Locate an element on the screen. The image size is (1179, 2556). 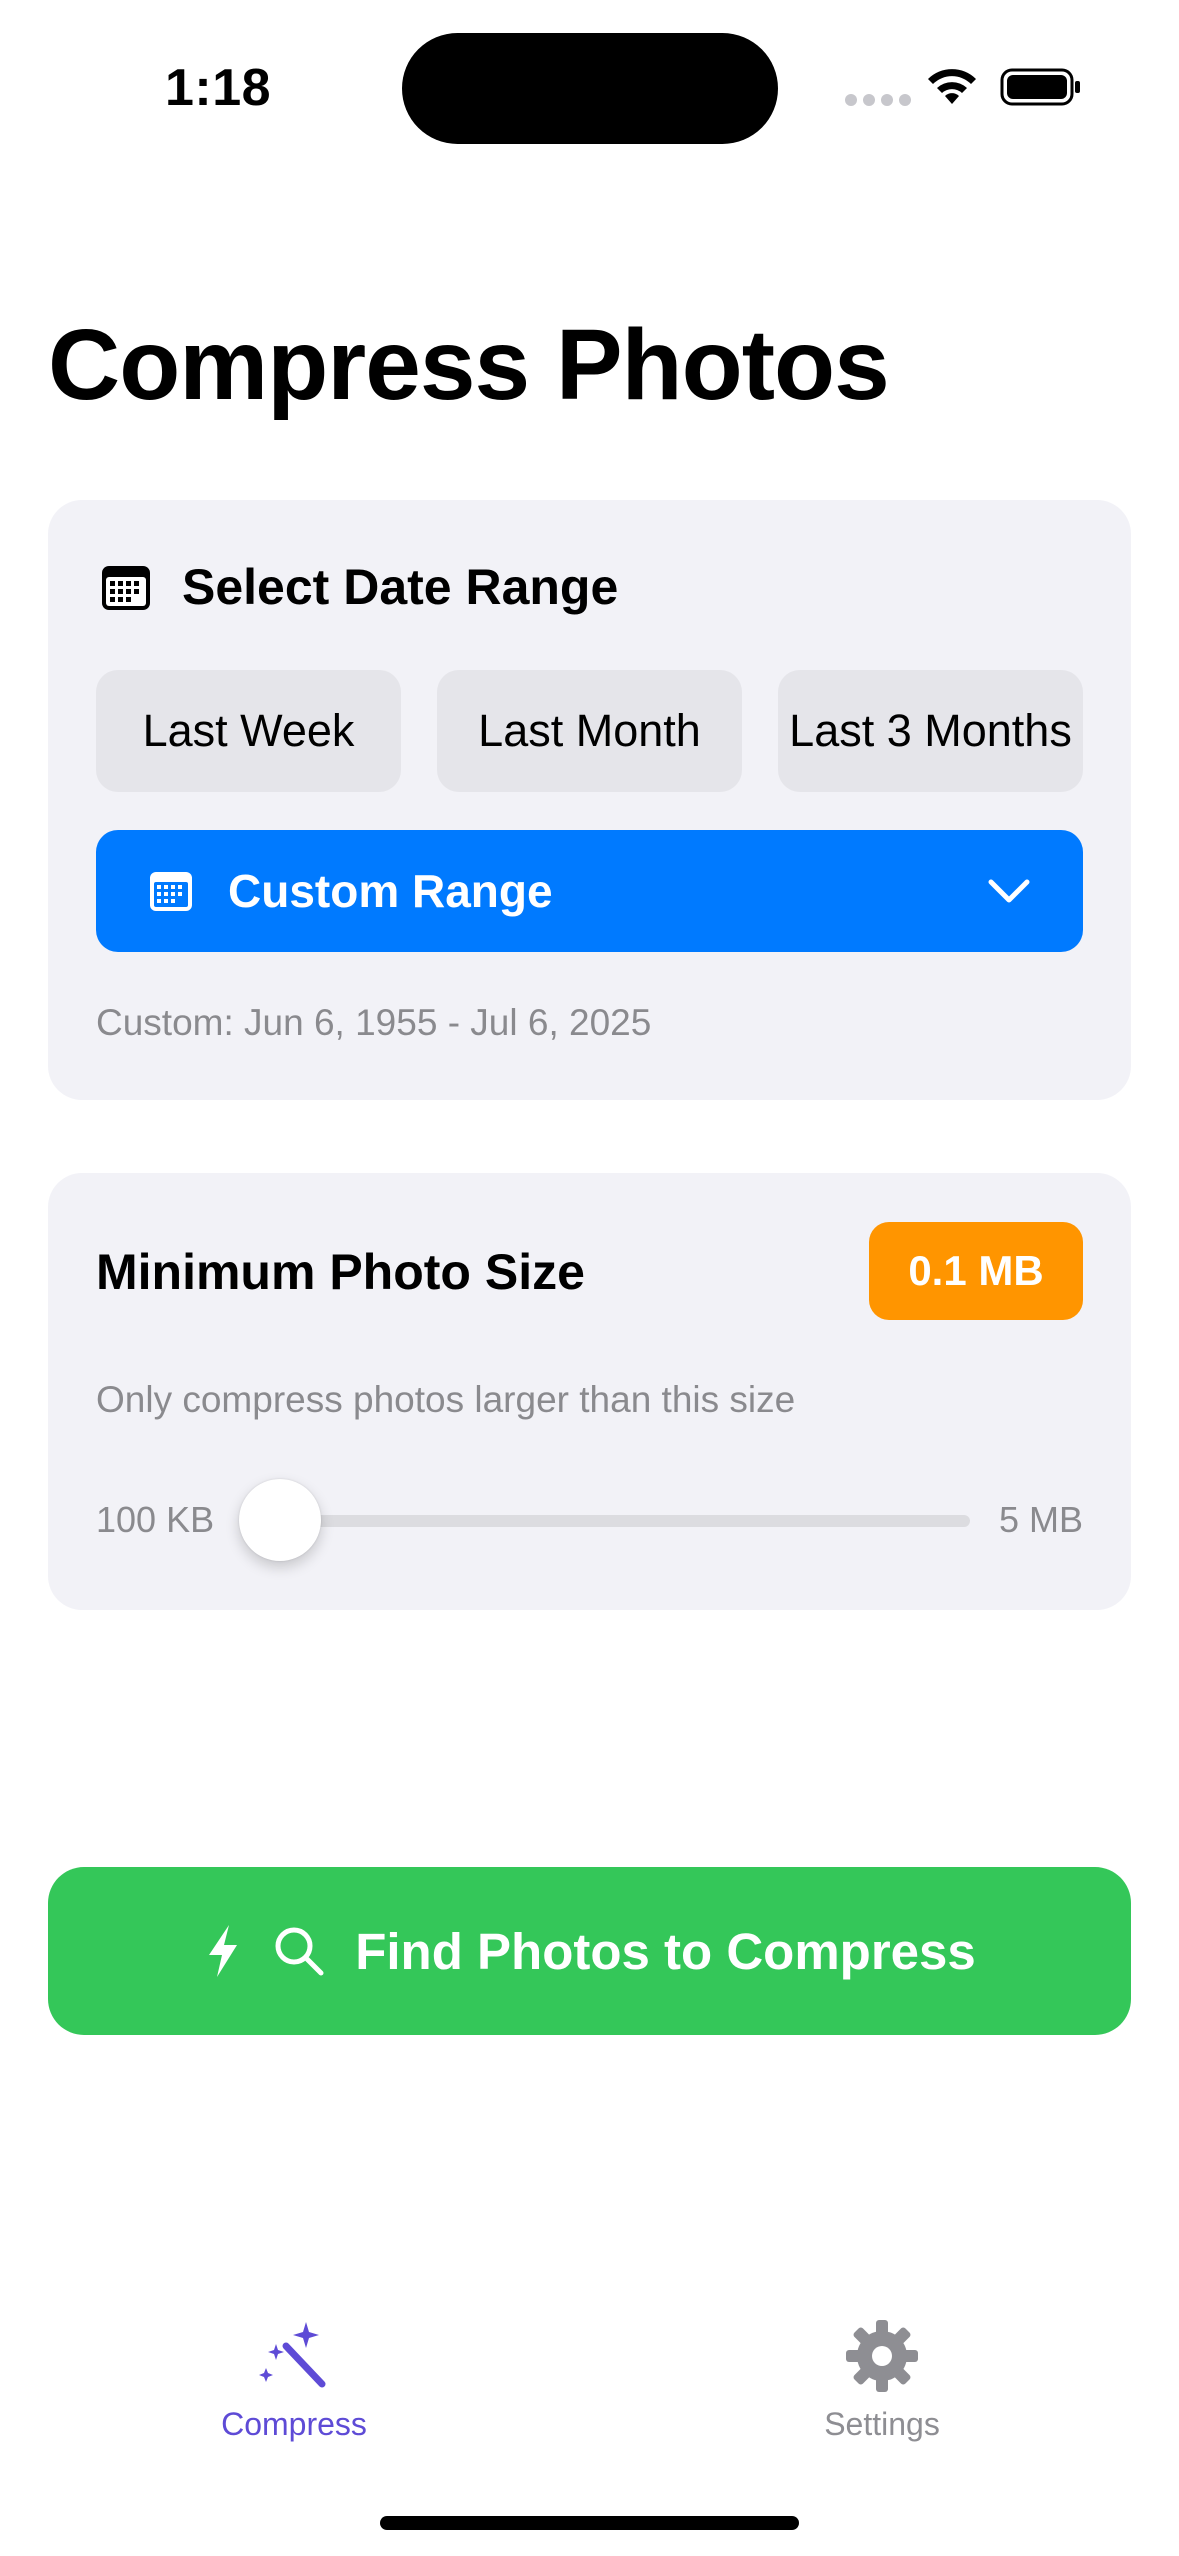
date-range-header: Select Date Range is located at coordinates (359, 587).